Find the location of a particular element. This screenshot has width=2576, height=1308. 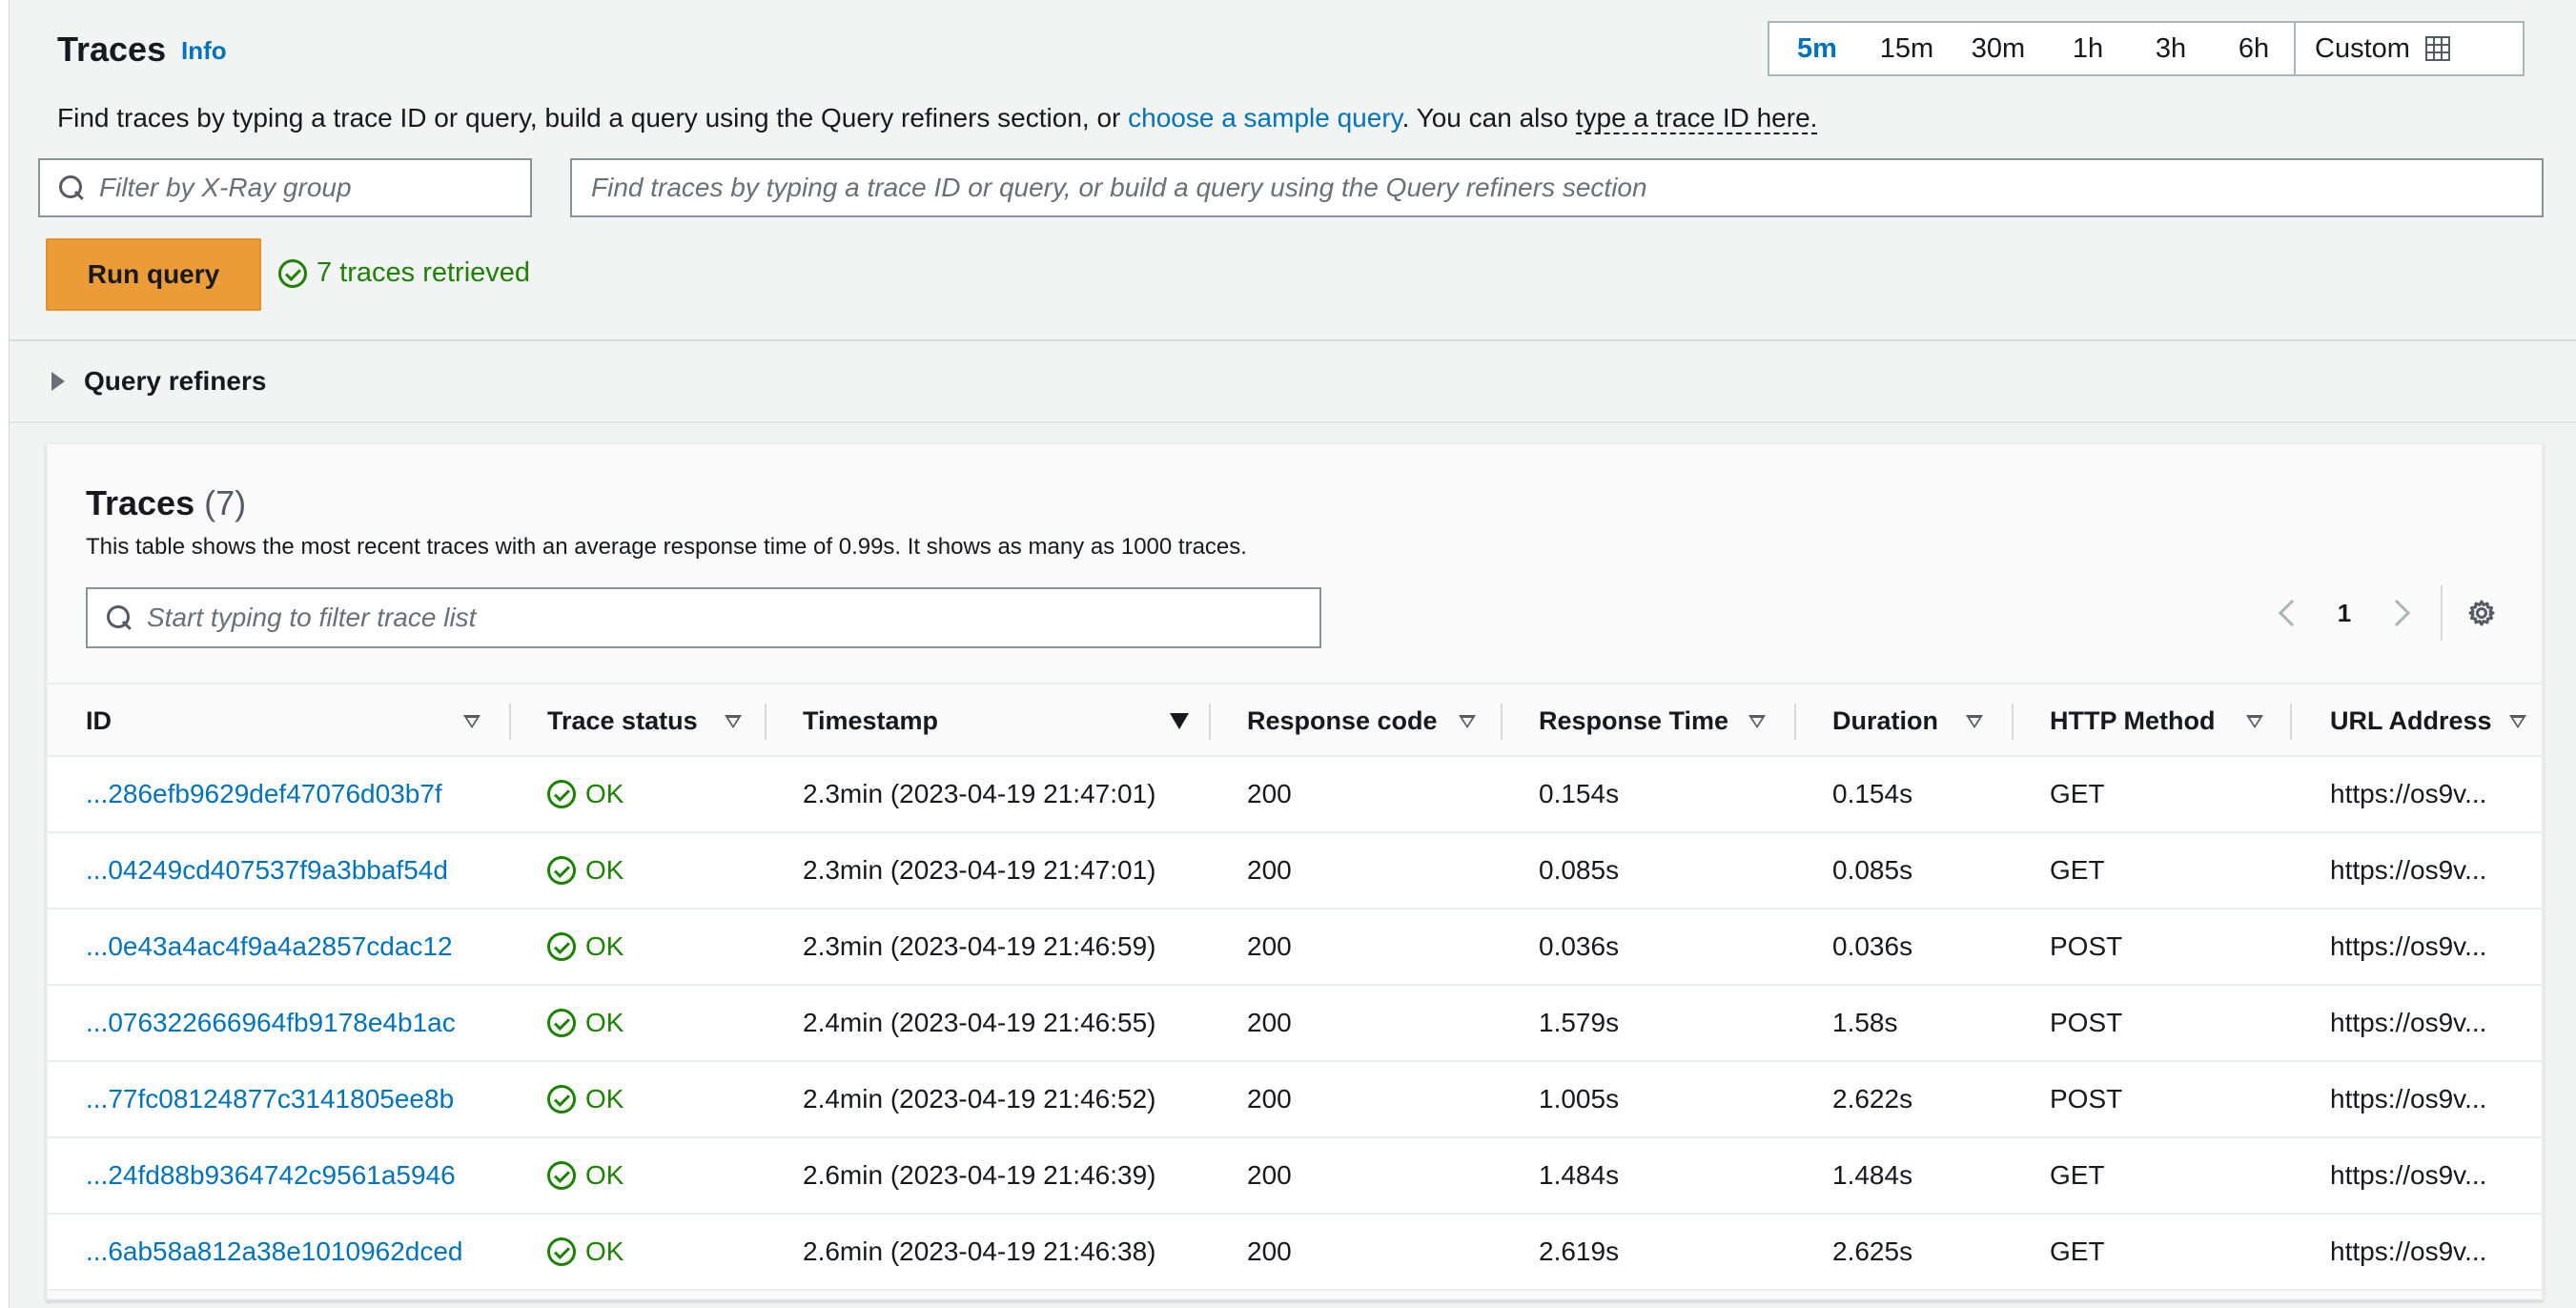

trace-id-link: ...076322666964fb9178e4b1ac is located at coordinates (271, 1023).